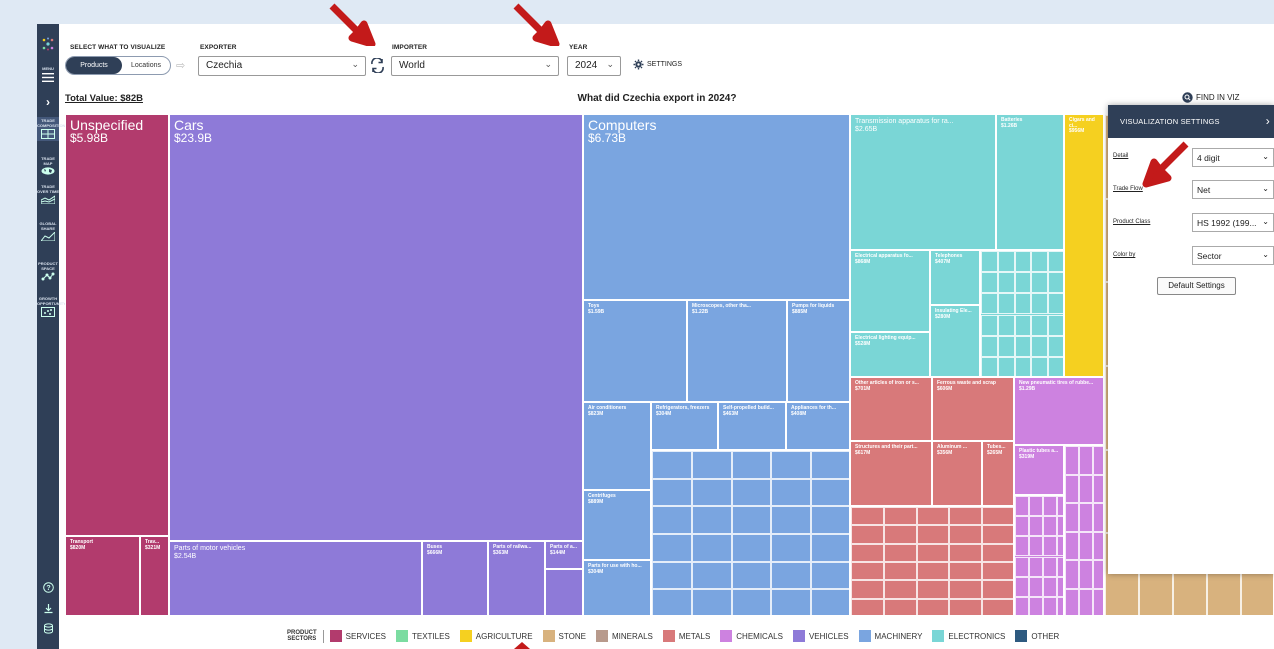  I want to click on nav-trade-map: TRADE MAP, so click(48, 165).